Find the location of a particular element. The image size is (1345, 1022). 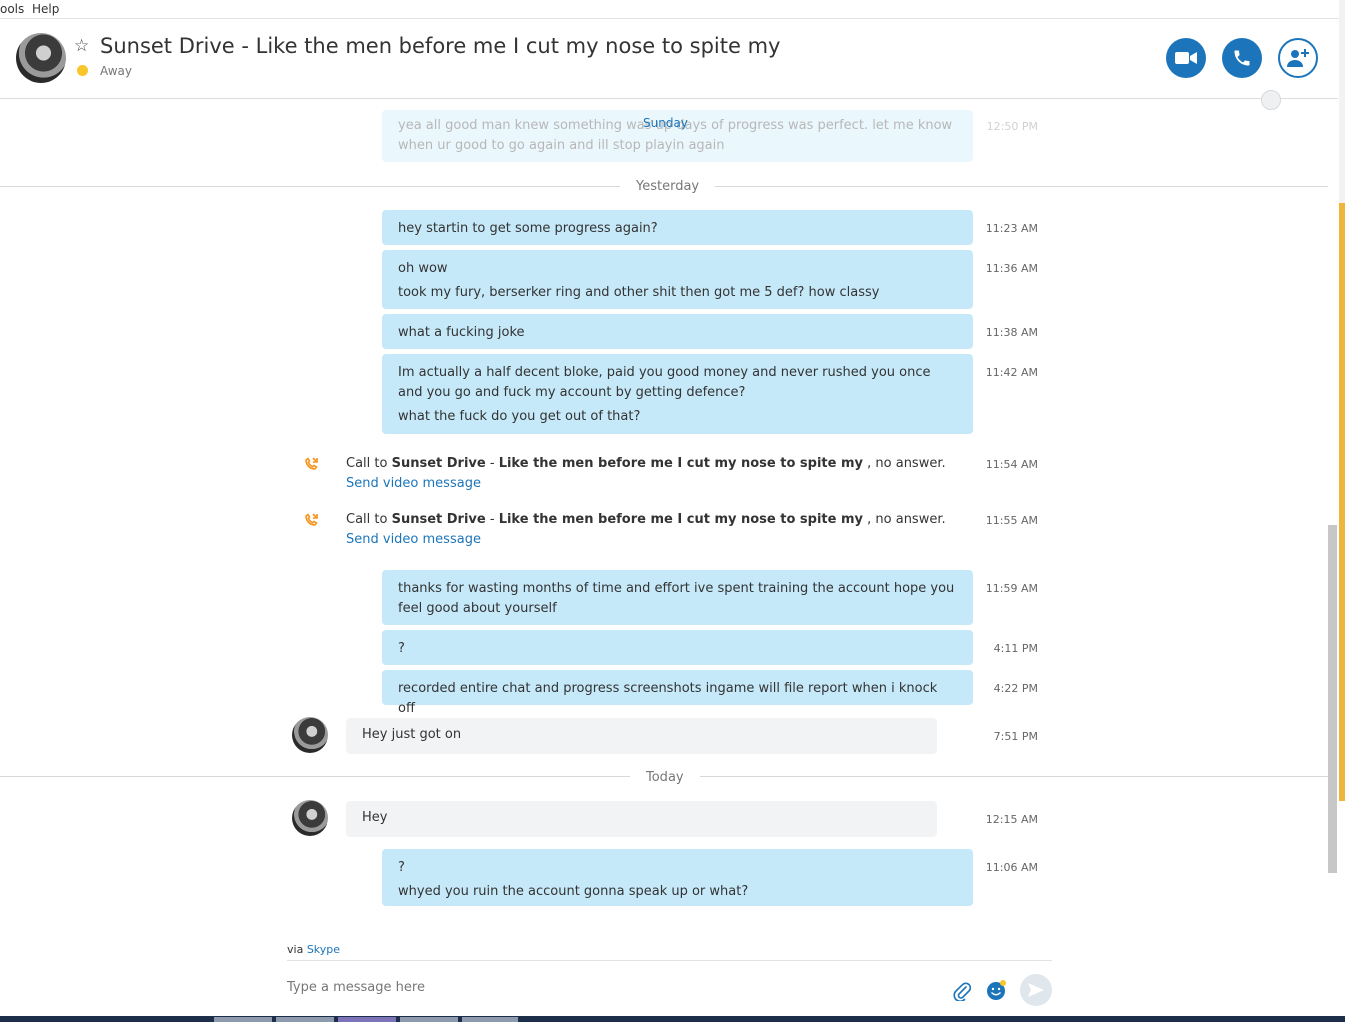

incoming-message-bubble: Hey is located at coordinates (641, 819).